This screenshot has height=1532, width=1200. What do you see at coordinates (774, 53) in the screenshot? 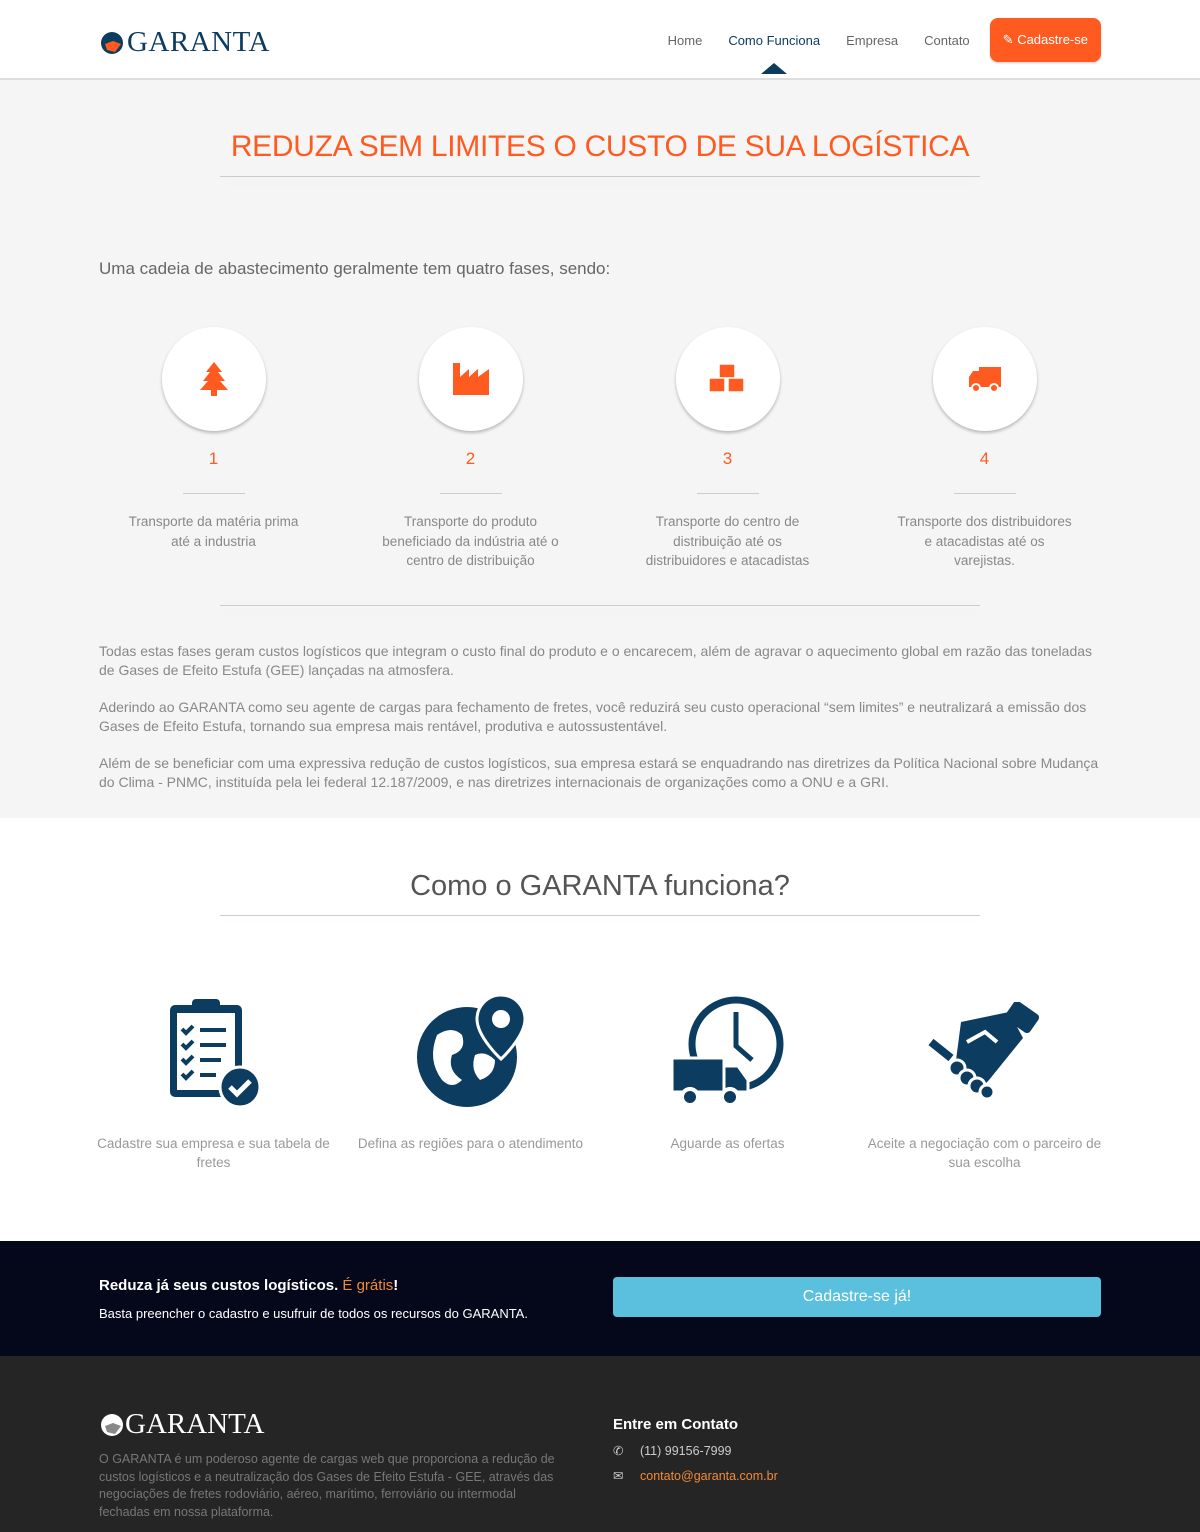
I see `nav-como-funciona: Como Funciona` at bounding box center [774, 53].